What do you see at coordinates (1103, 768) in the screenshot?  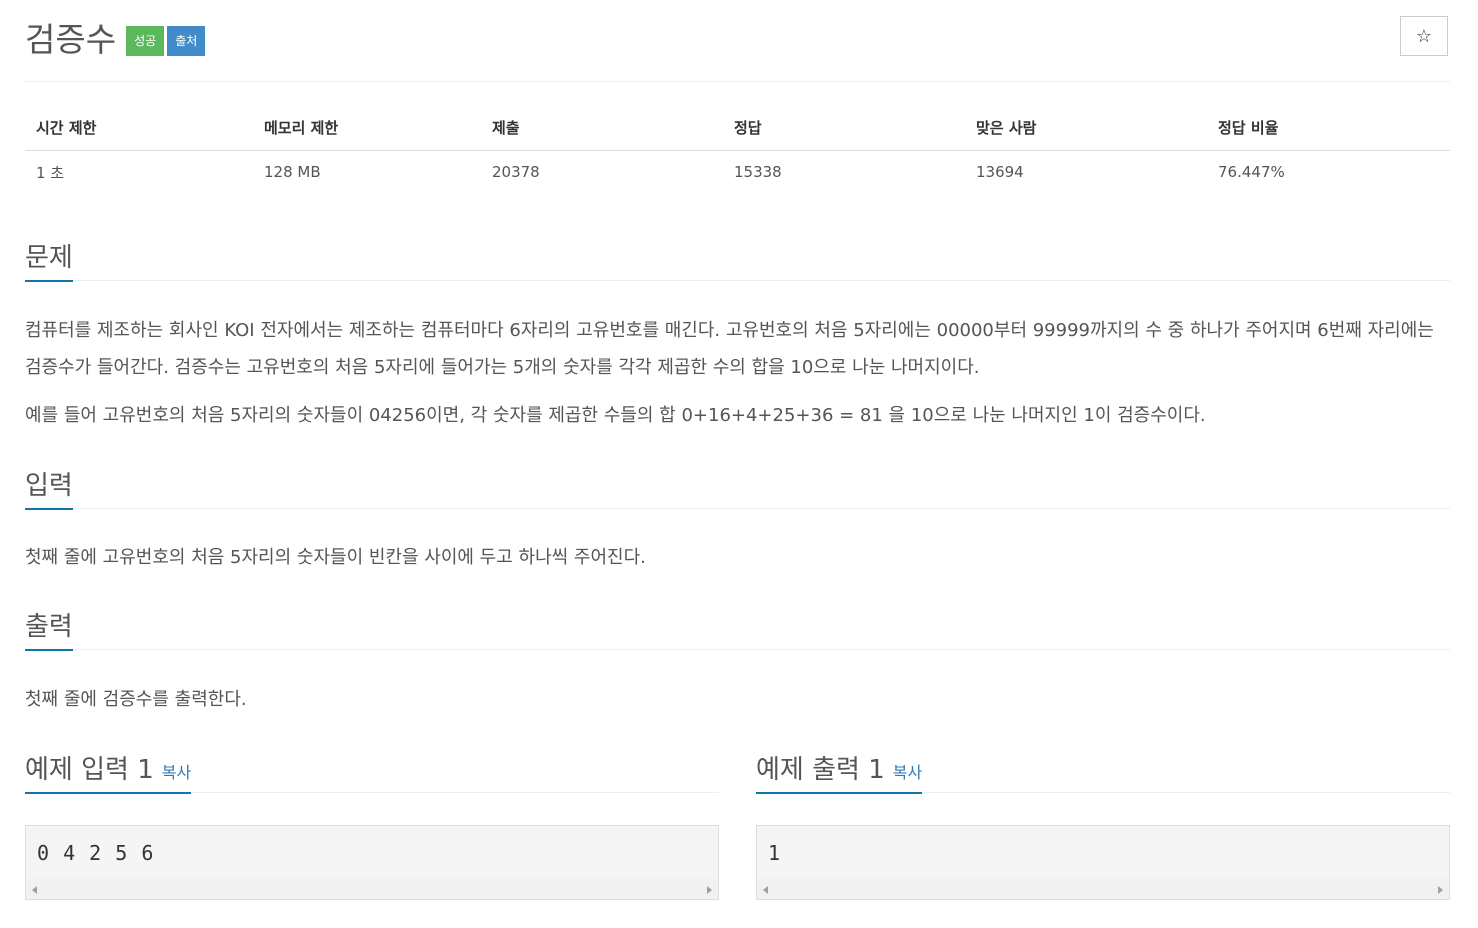 I see `sample-output-header: 예제 출력 1 복사` at bounding box center [1103, 768].